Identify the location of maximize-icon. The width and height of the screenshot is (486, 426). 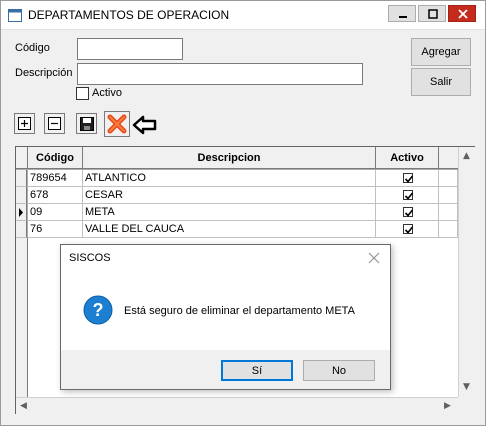
(433, 14).